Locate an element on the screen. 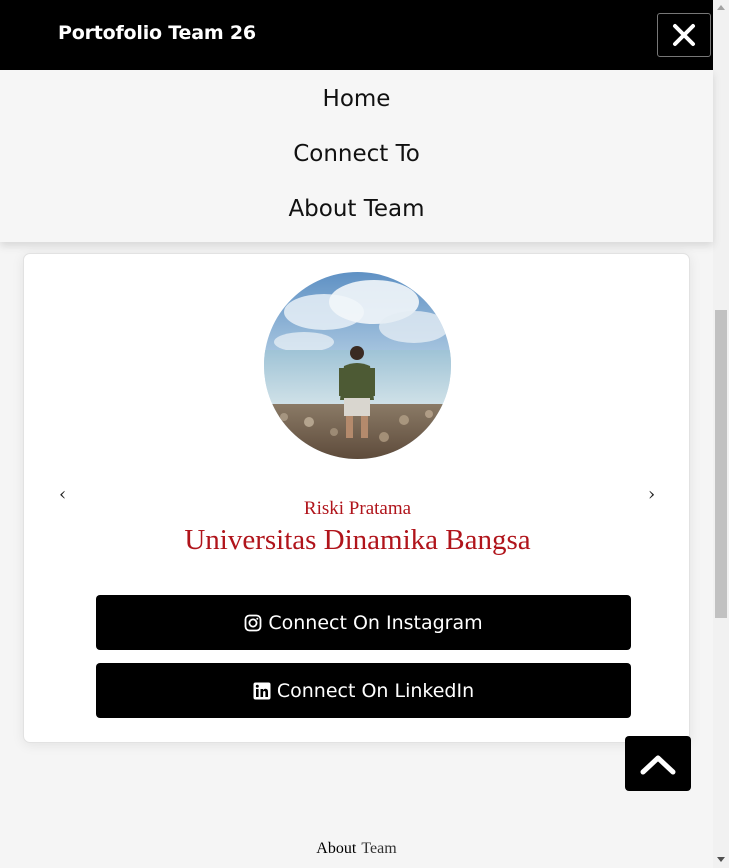 The image size is (729, 868). instagram-icon is located at coordinates (253, 622).